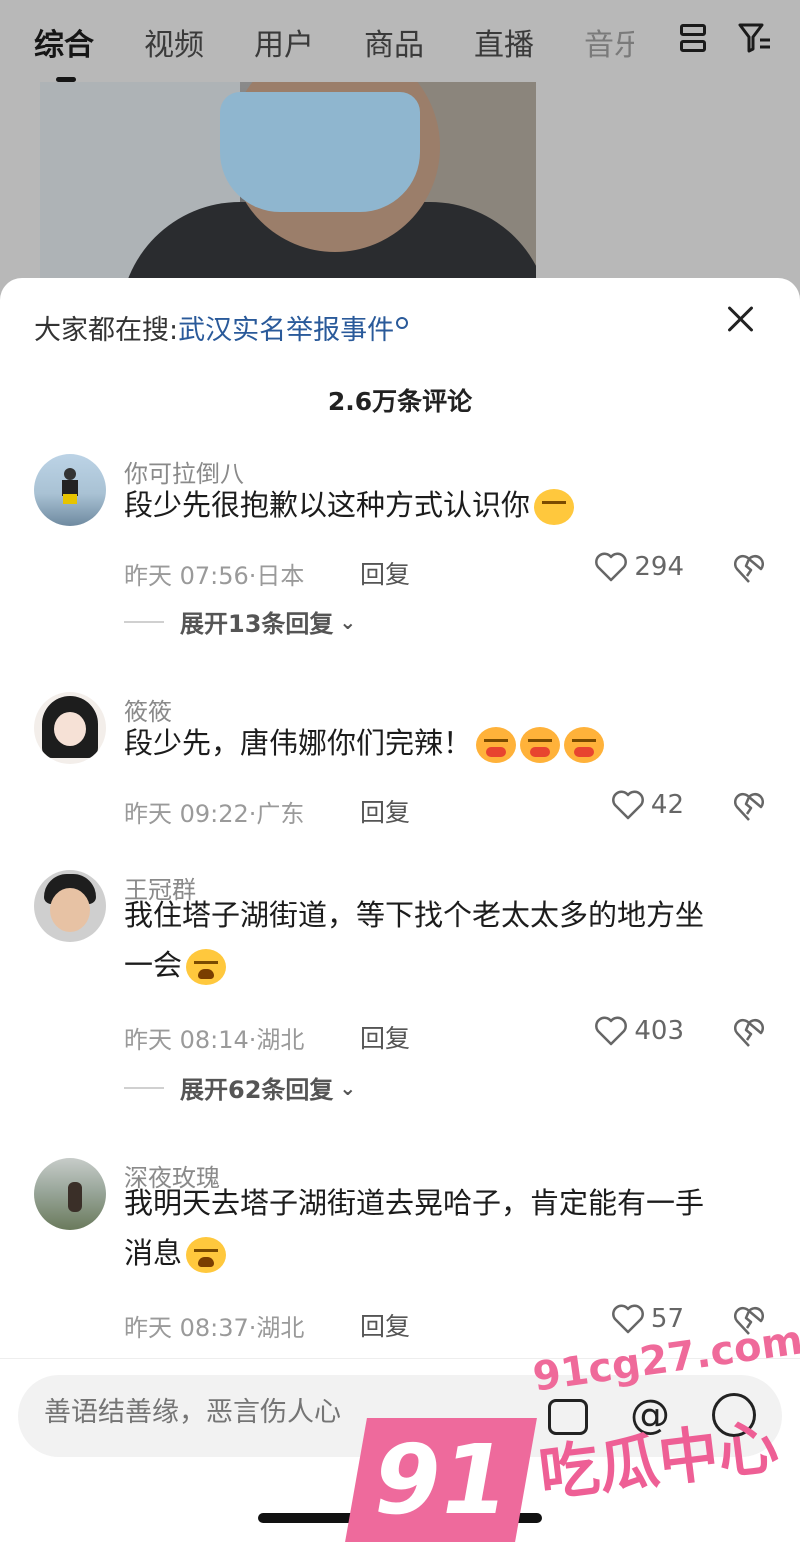 The height and width of the screenshot is (1542, 800). Describe the element at coordinates (214, 1040) in the screenshot. I see `comment-time-location: 昨天 08:14·湖北` at that location.